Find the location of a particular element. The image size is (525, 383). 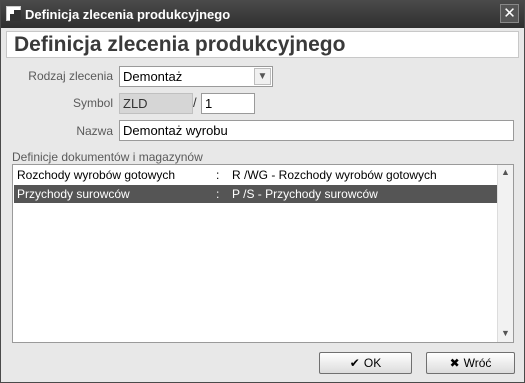

title-bar: Definicja zlecenia produkcyjnego ✕ is located at coordinates (262, 14).